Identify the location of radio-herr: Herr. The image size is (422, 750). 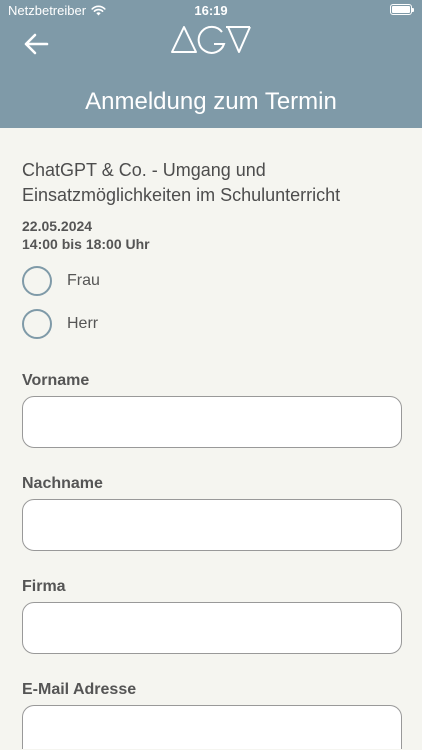
(212, 324).